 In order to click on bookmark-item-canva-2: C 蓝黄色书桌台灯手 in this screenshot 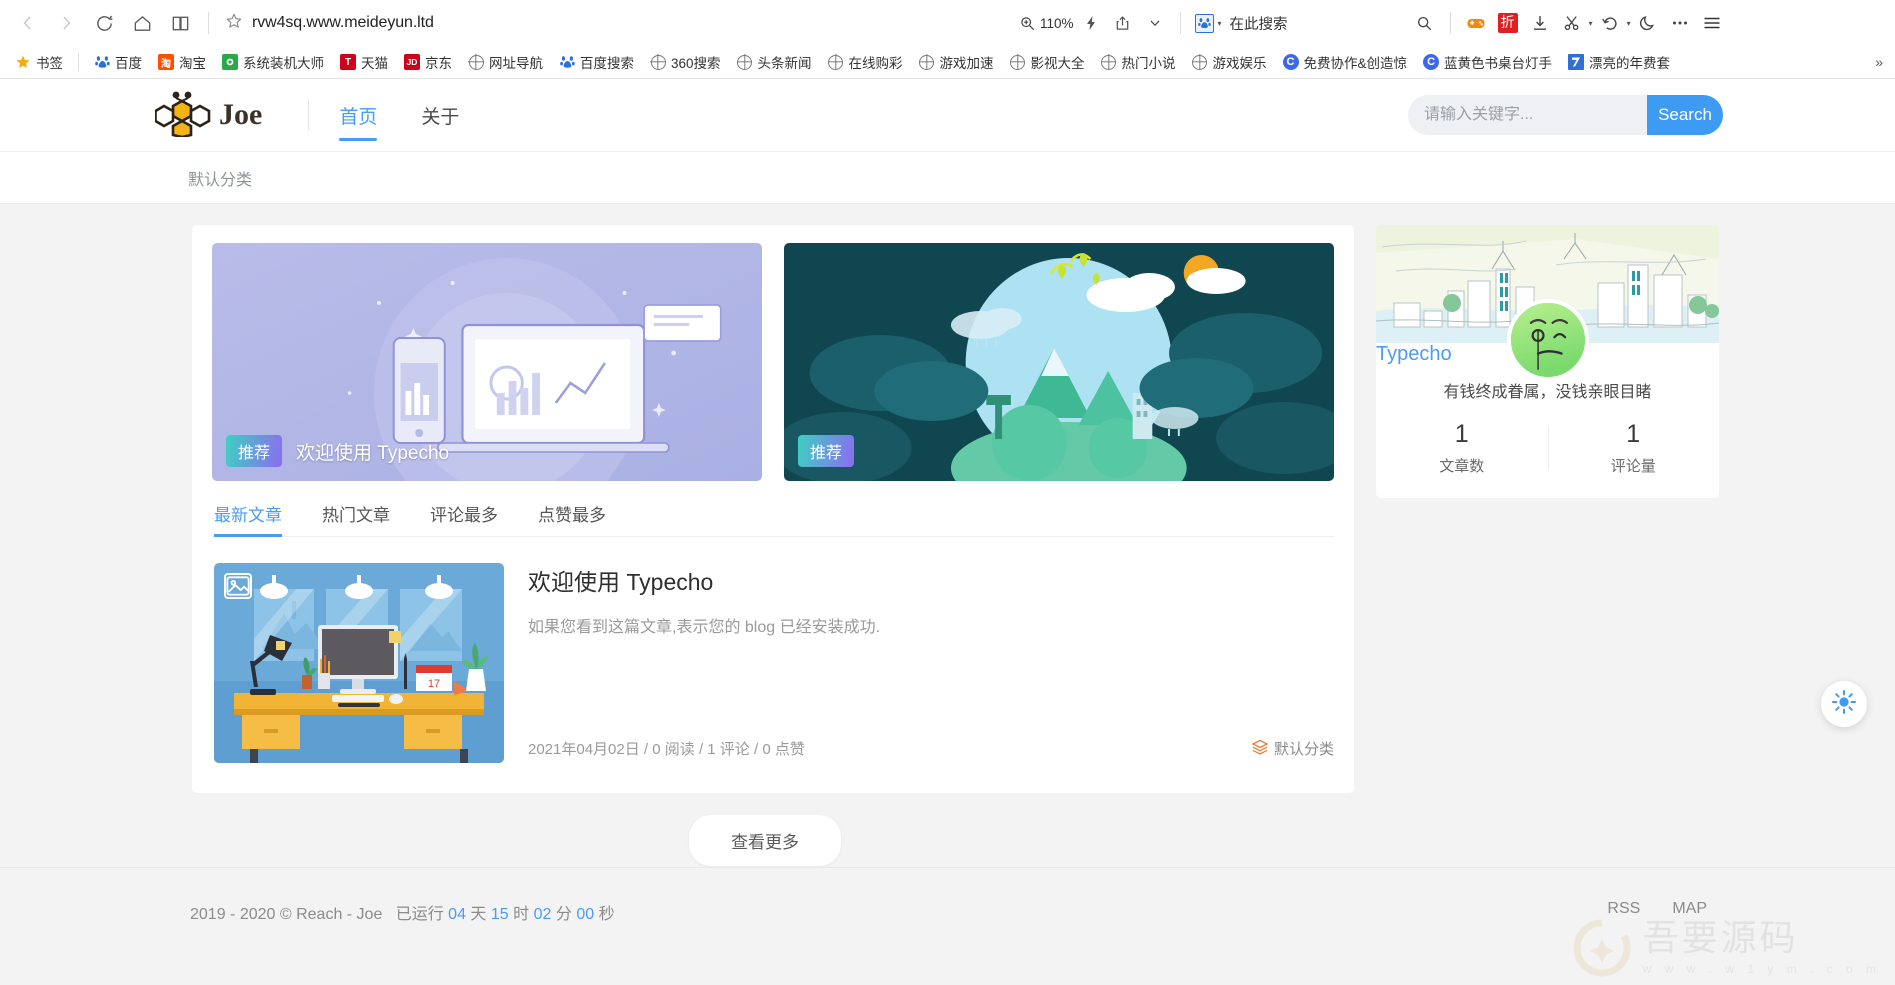, I will do `click(1487, 62)`.